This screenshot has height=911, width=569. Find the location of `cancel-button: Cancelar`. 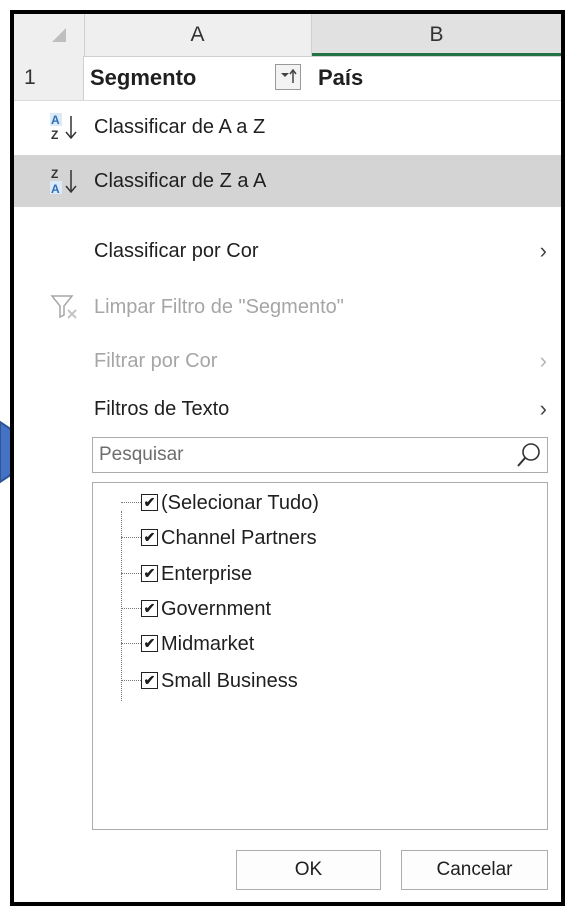

cancel-button: Cancelar is located at coordinates (474, 870).